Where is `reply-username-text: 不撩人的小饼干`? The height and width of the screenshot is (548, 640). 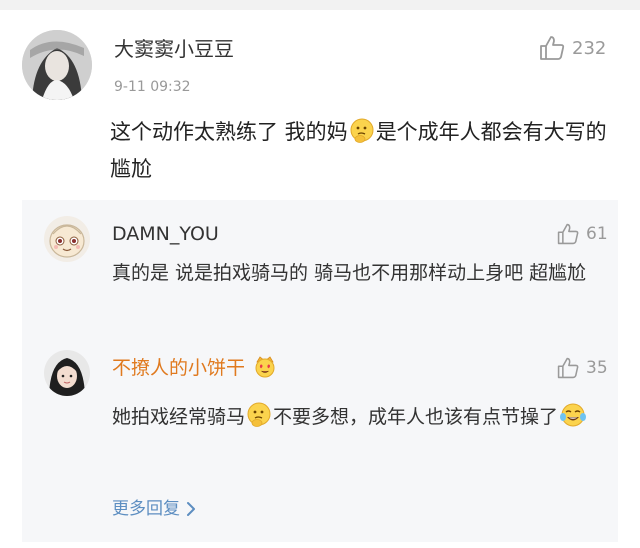 reply-username-text: 不撩人的小饼干 is located at coordinates (179, 368).